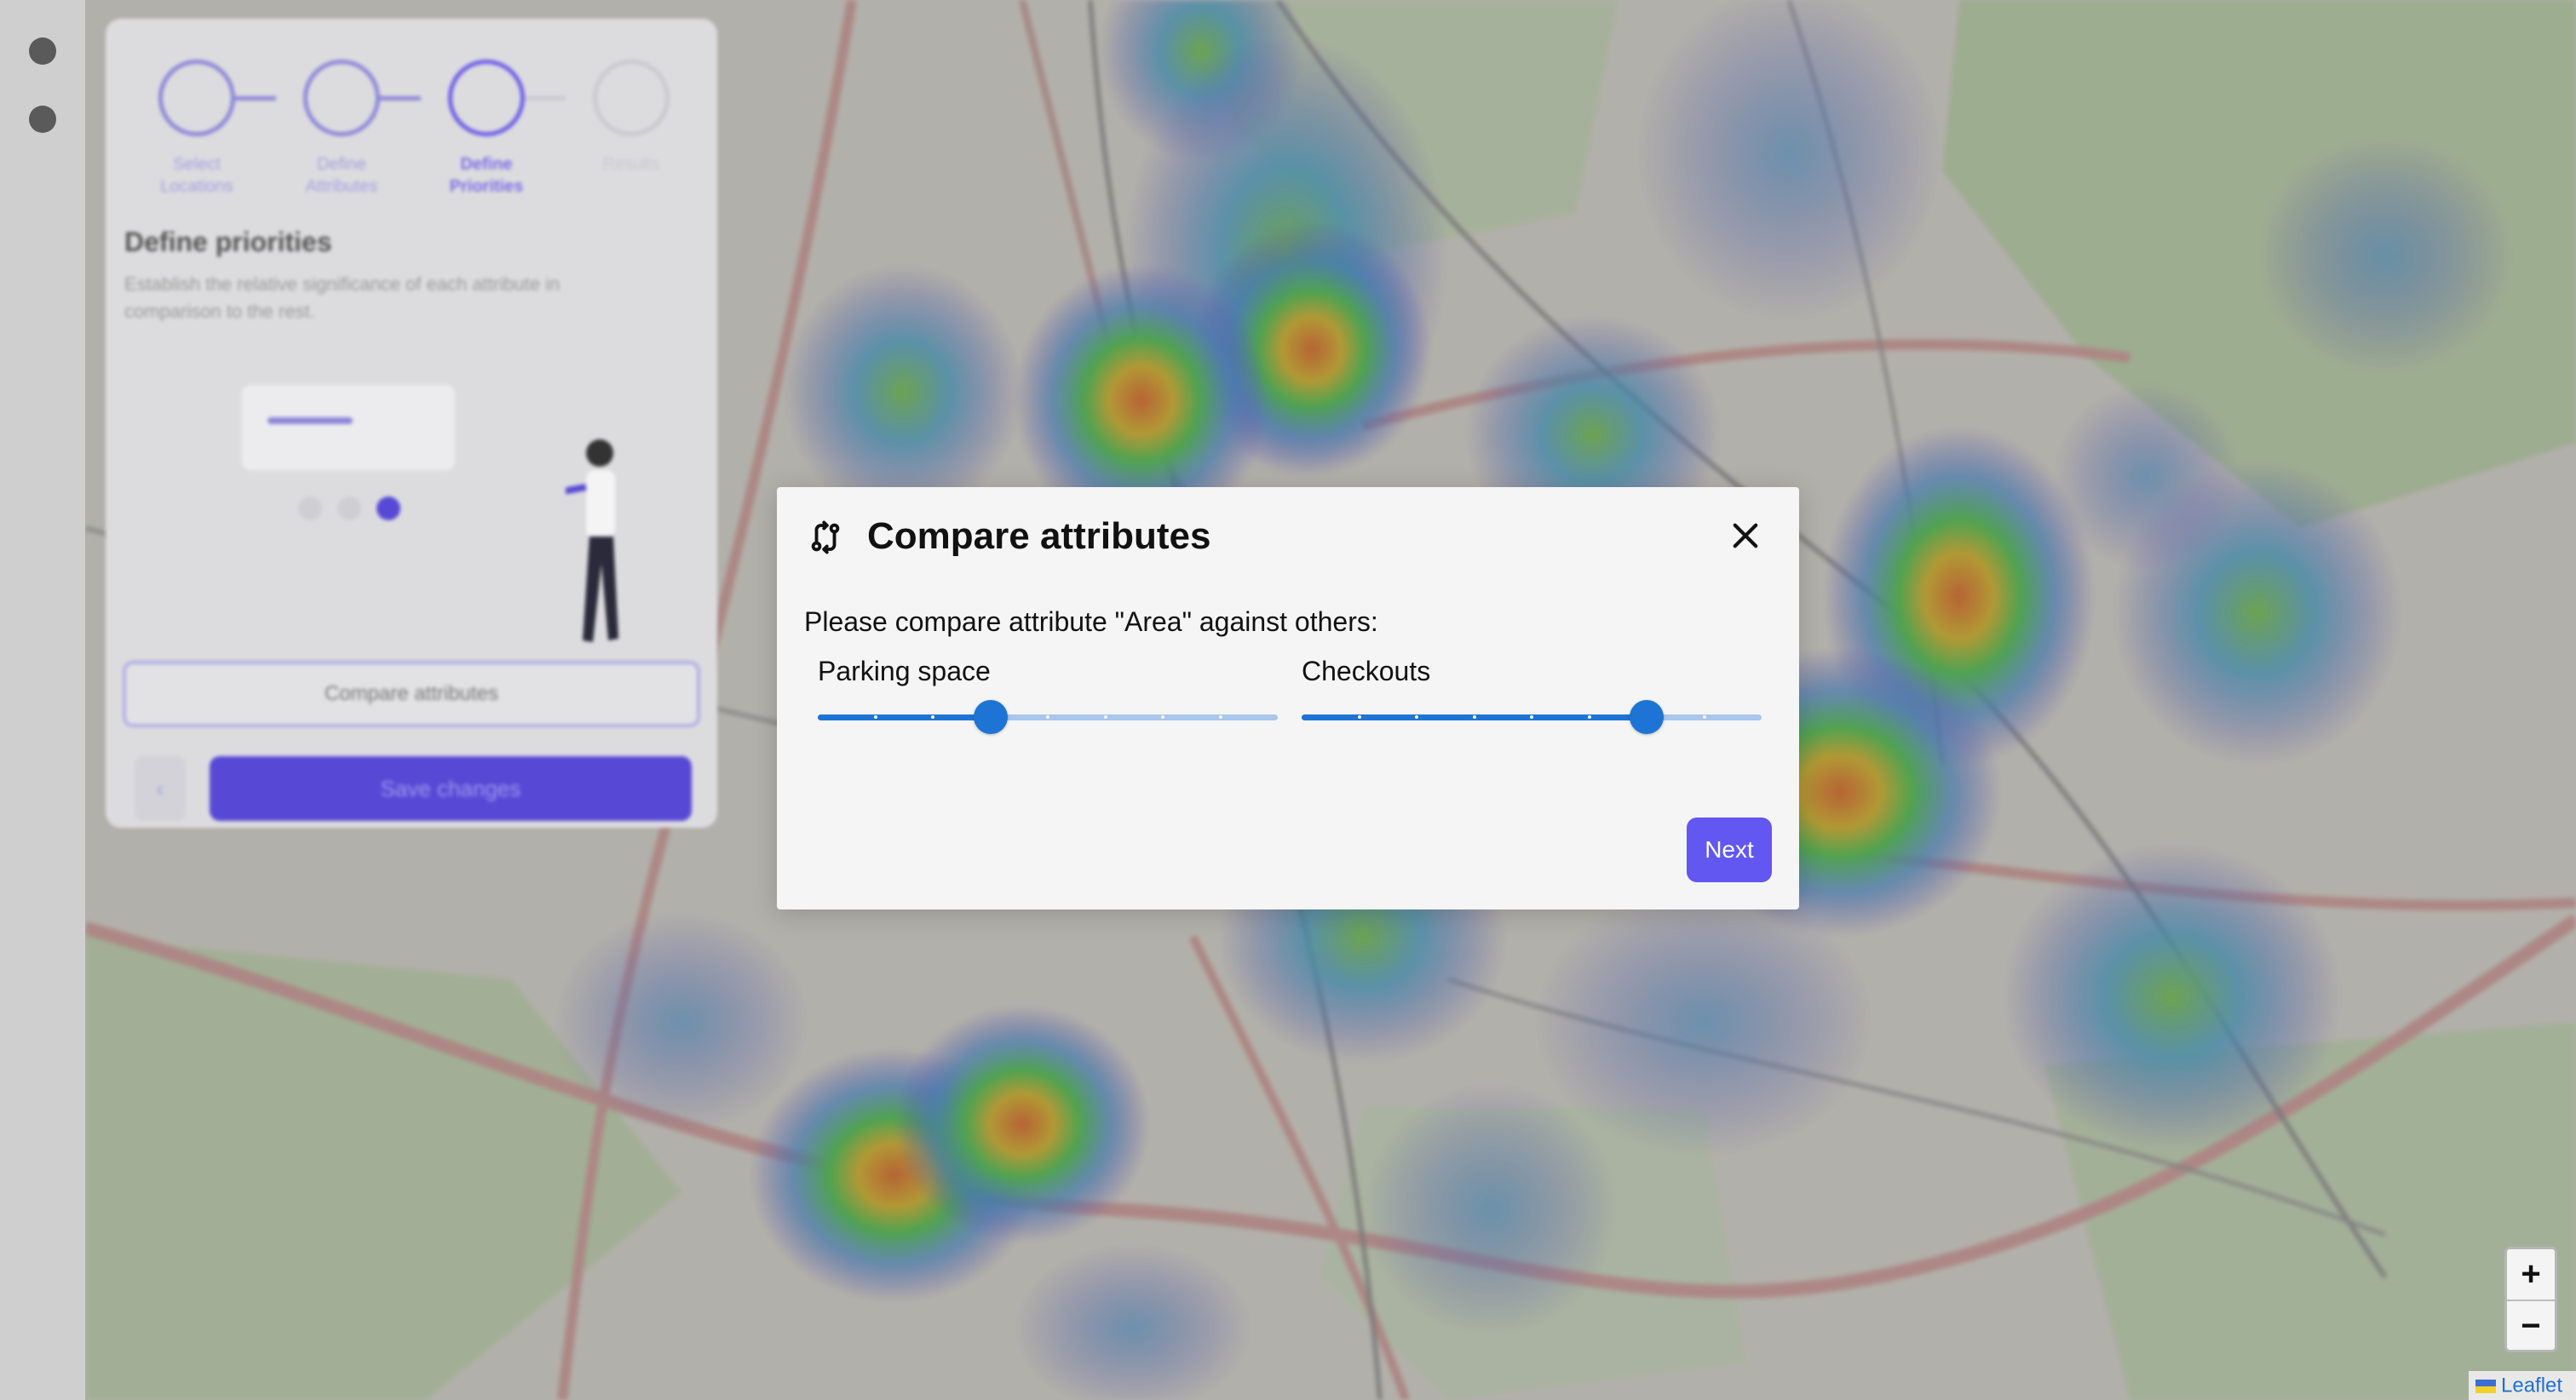 This screenshot has height=1400, width=2576. Describe the element at coordinates (592, 540) in the screenshot. I see `person-illustration` at that location.